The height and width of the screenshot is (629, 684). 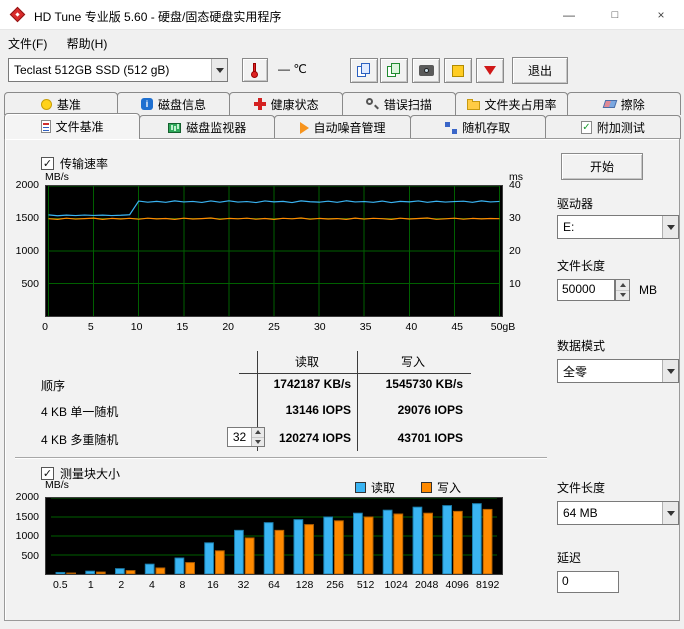 I want to click on download-button, so click(x=490, y=70).